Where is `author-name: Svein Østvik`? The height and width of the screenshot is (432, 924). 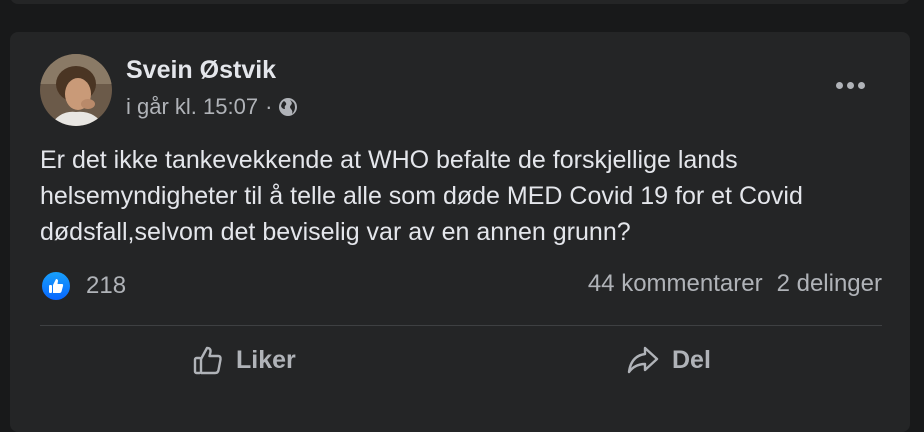 author-name: Svein Østvik is located at coordinates (201, 70).